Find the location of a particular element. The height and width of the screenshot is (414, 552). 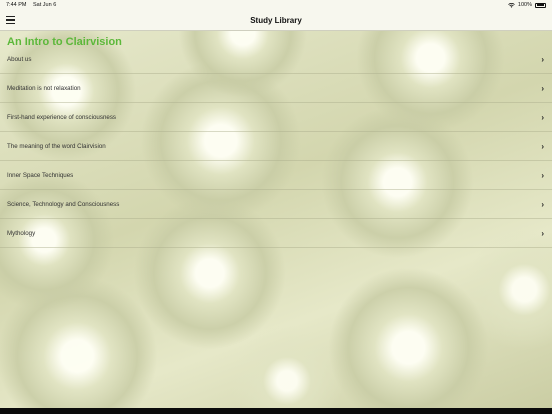

list-item-label: About us is located at coordinates (19, 59).